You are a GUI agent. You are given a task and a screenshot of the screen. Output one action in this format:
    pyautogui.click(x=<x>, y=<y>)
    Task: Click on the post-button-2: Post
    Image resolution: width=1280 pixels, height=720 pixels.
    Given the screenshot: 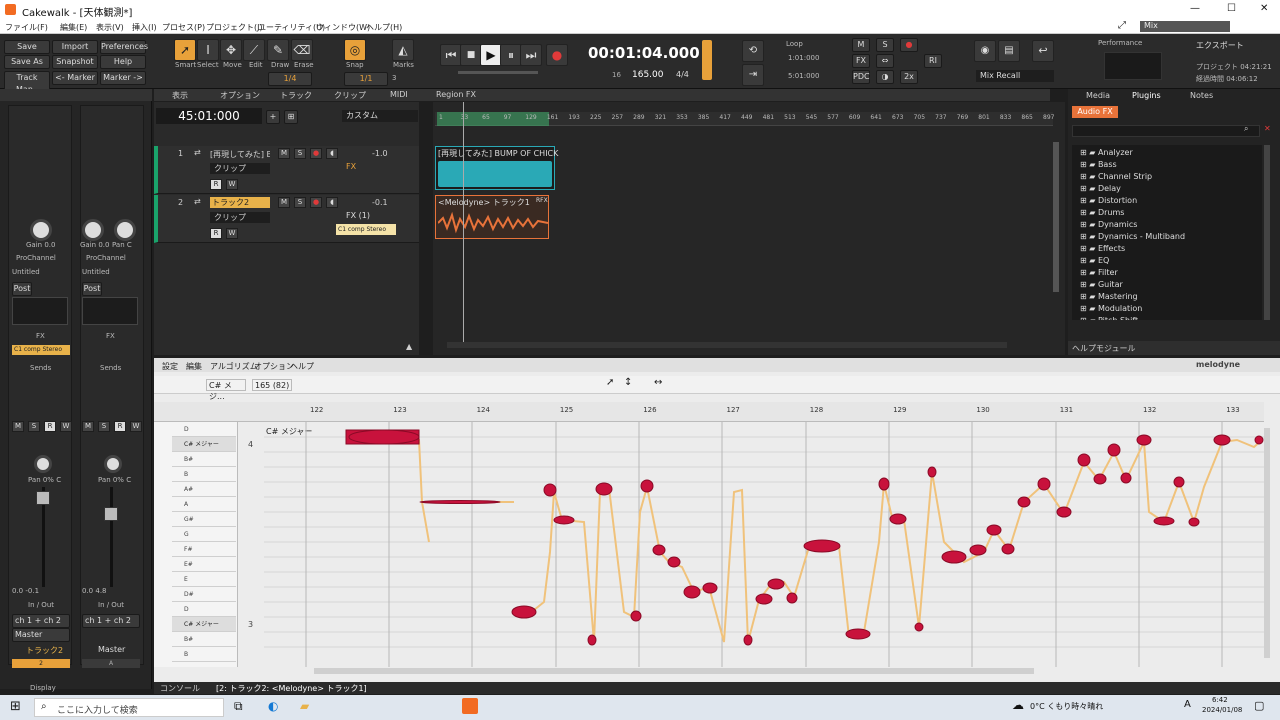 What is the action you would take?
    pyautogui.click(x=92, y=289)
    